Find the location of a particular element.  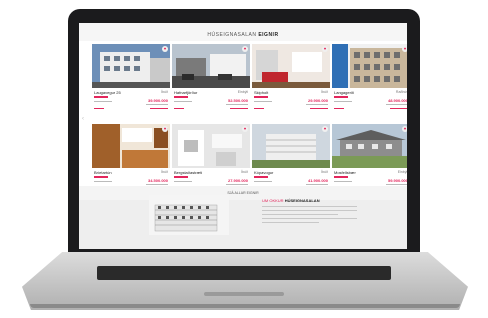

listing-street: Hafnarfjörður is located at coordinates (186, 92).